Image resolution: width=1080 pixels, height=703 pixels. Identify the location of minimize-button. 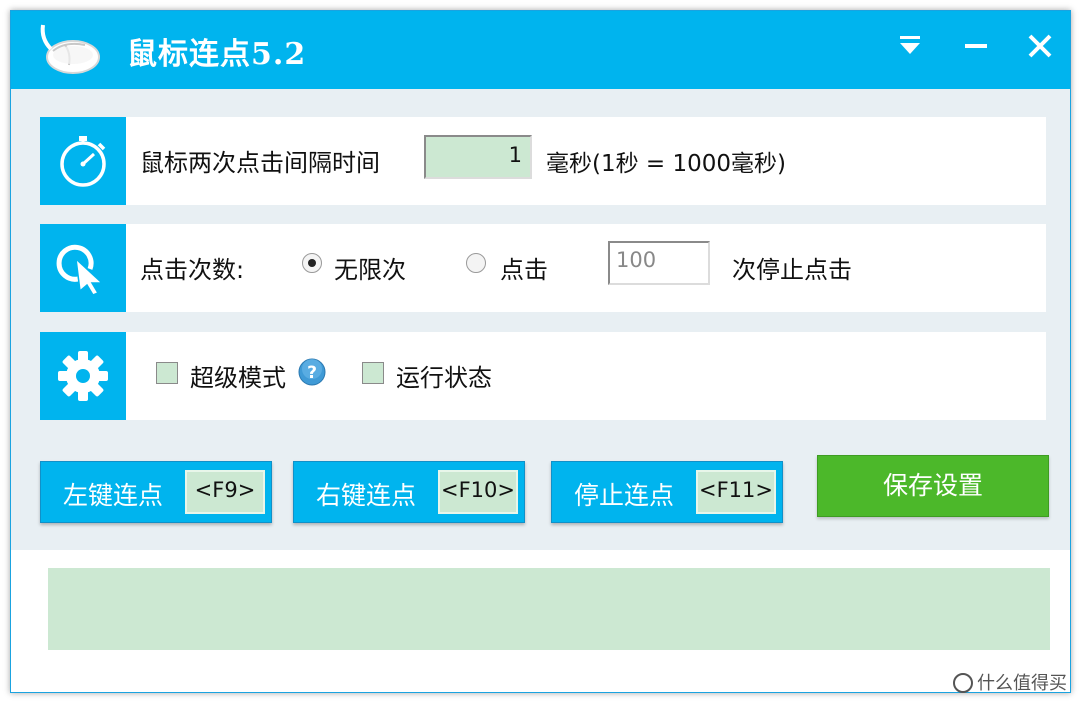
(976, 46).